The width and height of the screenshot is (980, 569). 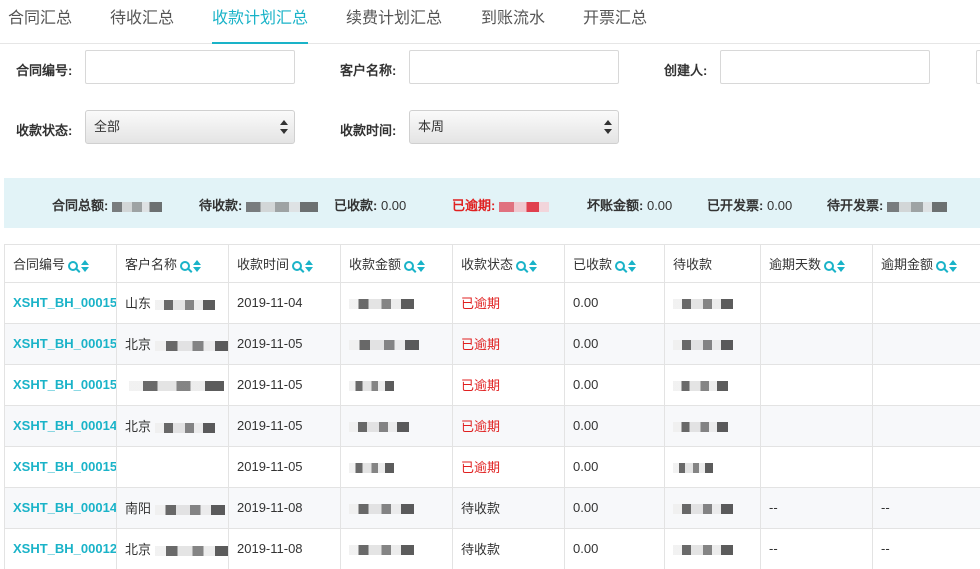 I want to click on cell-contract-no: XSHT_BH_00012, so click(x=60, y=548).